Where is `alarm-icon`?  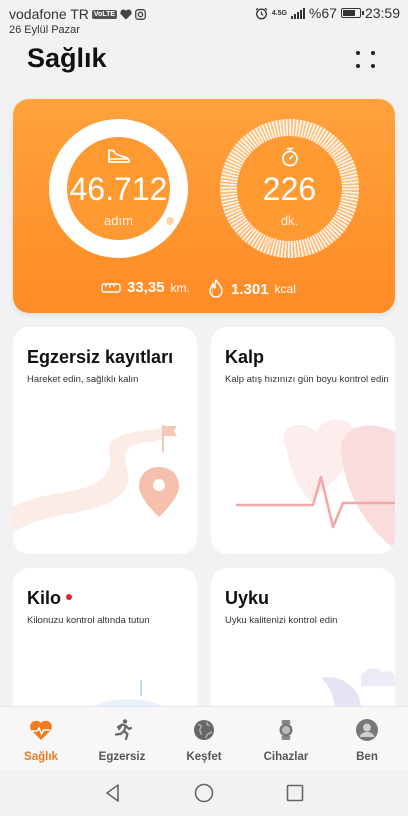 alarm-icon is located at coordinates (261, 13).